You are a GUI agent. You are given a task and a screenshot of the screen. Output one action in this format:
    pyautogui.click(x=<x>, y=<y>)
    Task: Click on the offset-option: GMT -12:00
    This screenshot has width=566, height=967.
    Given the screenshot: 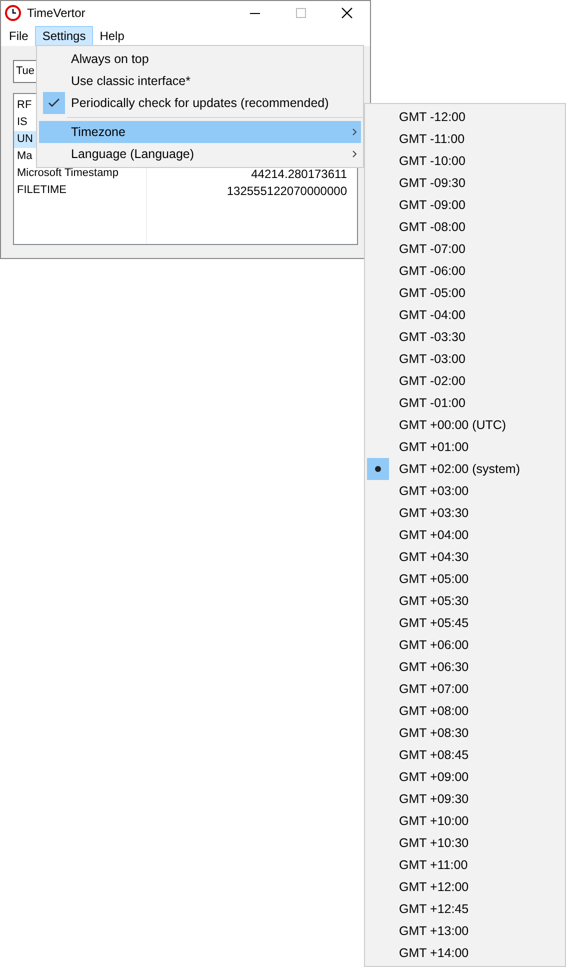 What is the action you would take?
    pyautogui.click(x=465, y=117)
    